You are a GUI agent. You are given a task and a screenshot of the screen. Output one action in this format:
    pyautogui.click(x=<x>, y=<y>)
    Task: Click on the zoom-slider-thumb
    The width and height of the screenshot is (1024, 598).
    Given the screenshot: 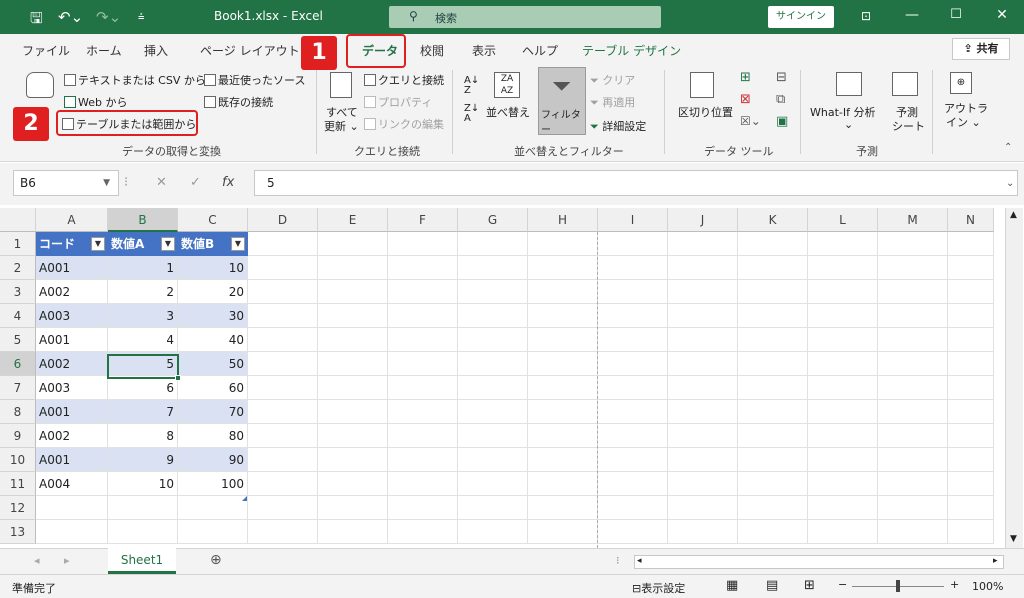 What is the action you would take?
    pyautogui.click(x=898, y=586)
    